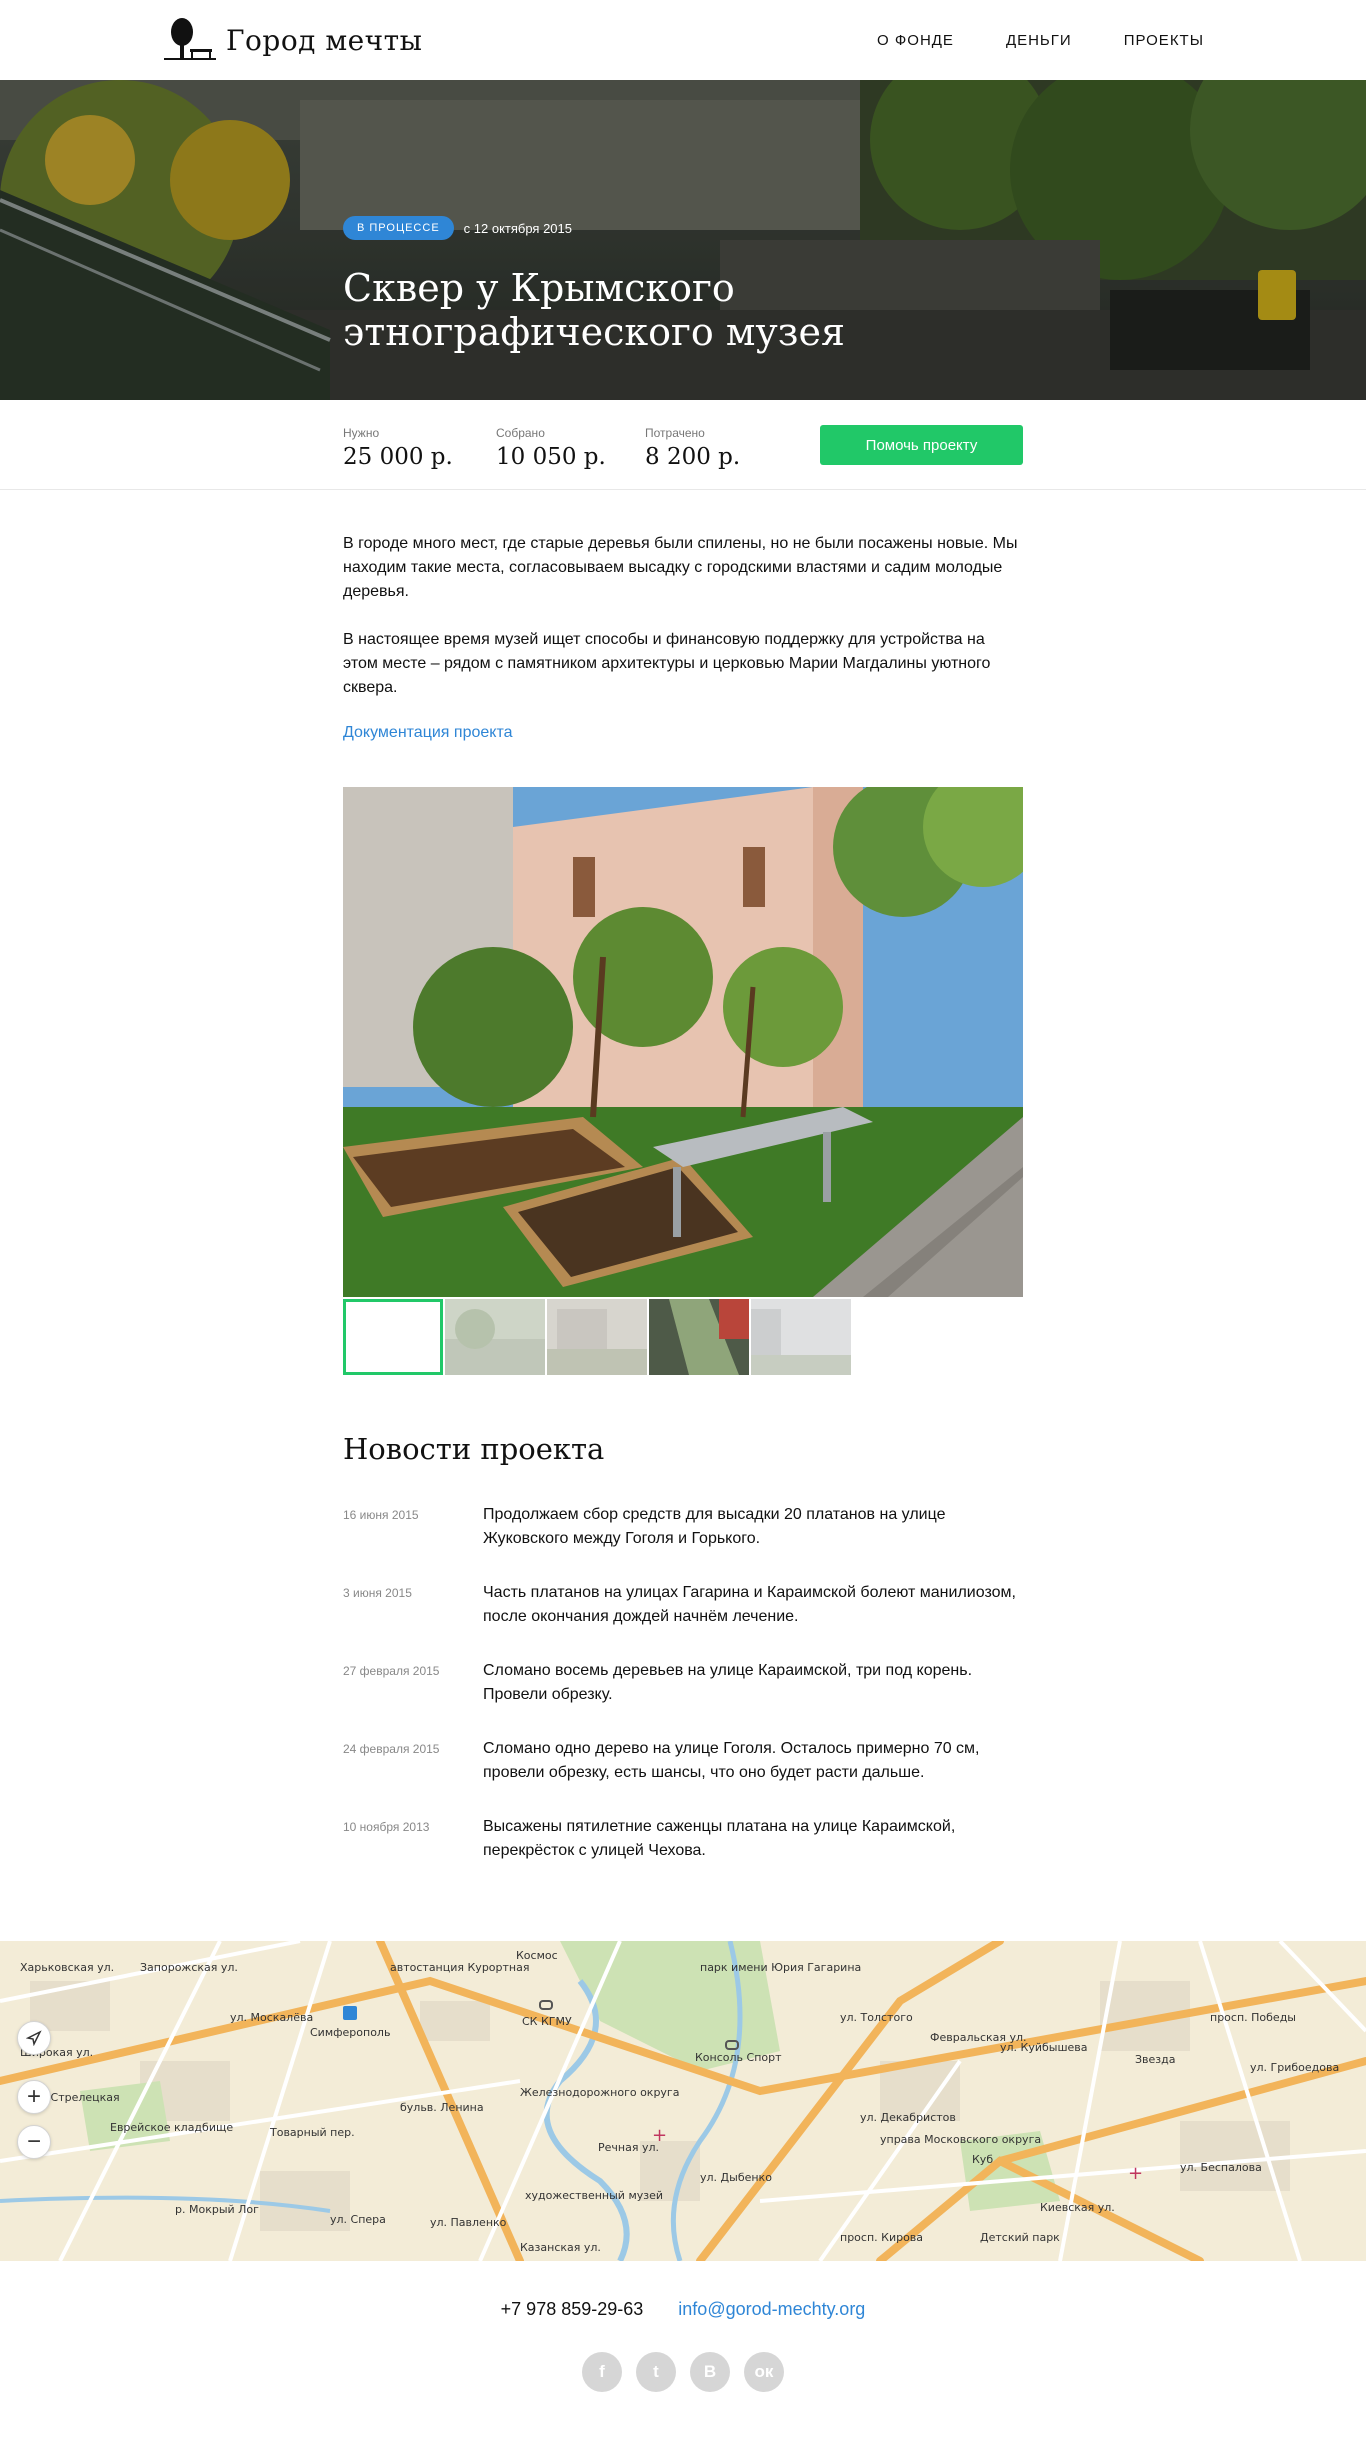 Image resolution: width=1366 pixels, height=2450 pixels. I want to click on map-zoom-out-button: −, so click(34, 2142).